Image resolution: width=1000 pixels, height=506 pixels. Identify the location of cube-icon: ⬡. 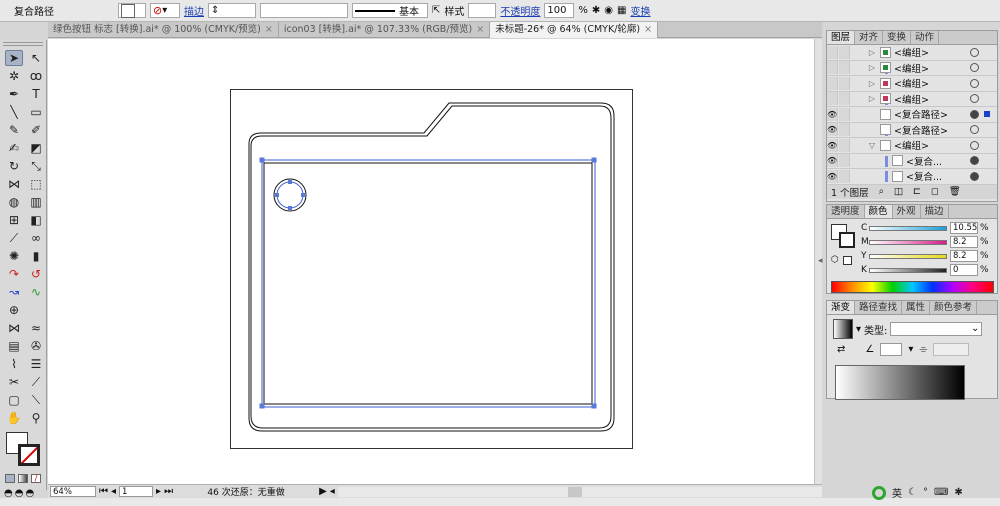
(835, 260).